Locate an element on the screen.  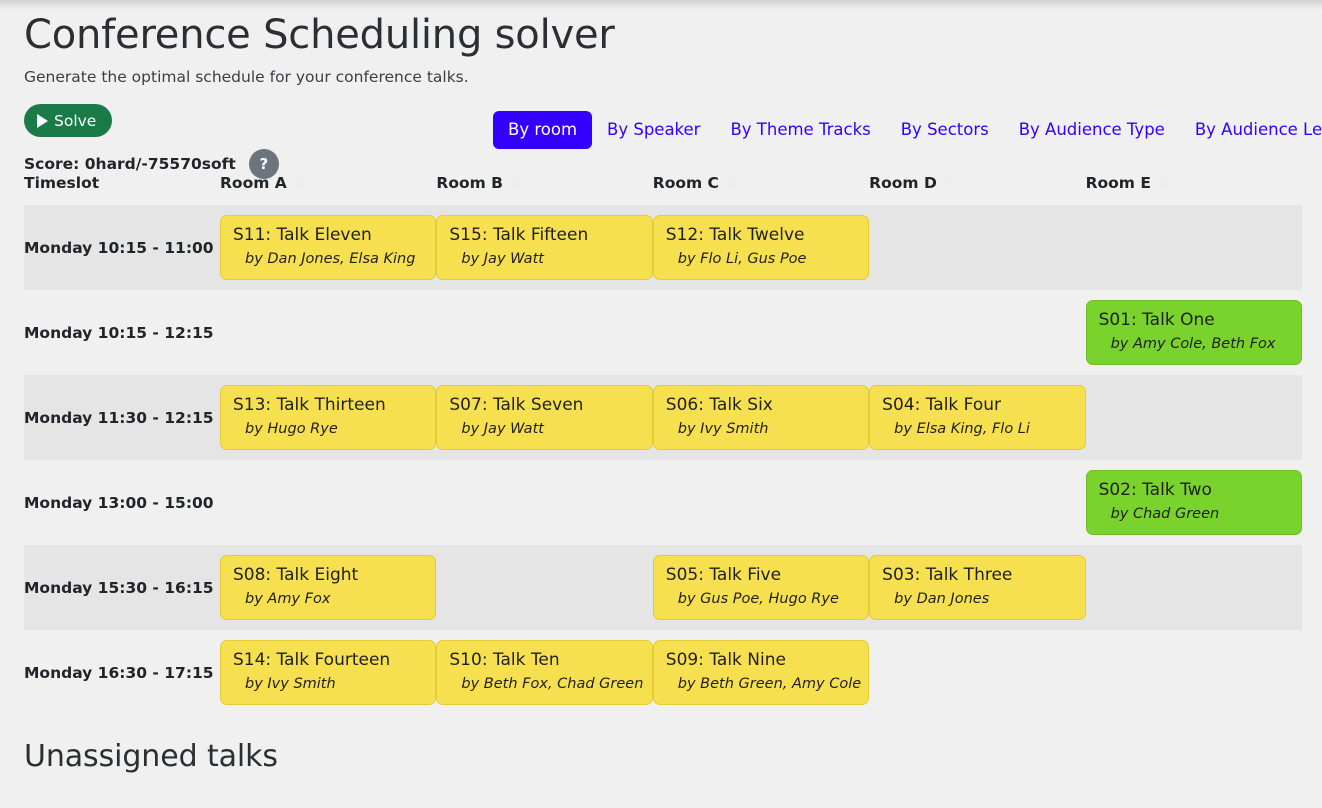
room-slot-cell: S08: Talk Eight by Amy Fox is located at coordinates (328, 587).